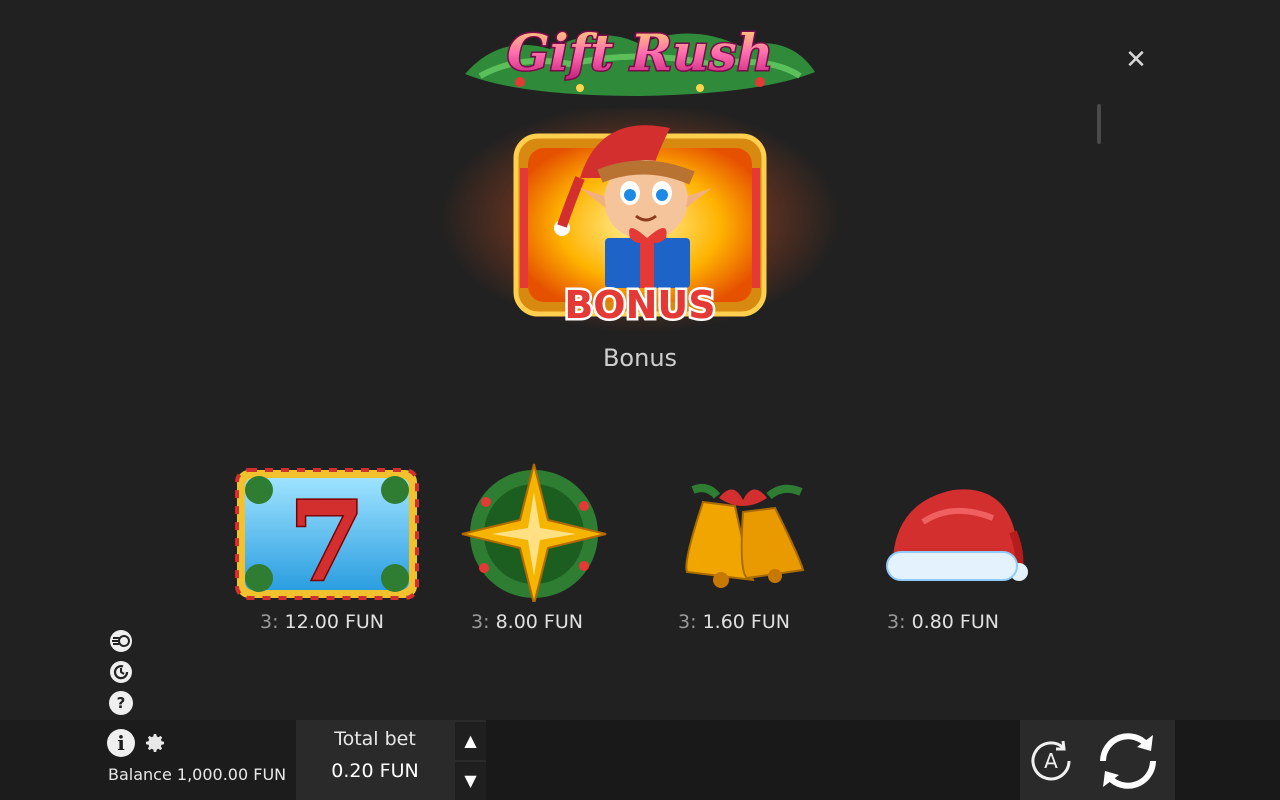  I want to click on payout-bells: 3: 1.60 FUN, so click(734, 622).